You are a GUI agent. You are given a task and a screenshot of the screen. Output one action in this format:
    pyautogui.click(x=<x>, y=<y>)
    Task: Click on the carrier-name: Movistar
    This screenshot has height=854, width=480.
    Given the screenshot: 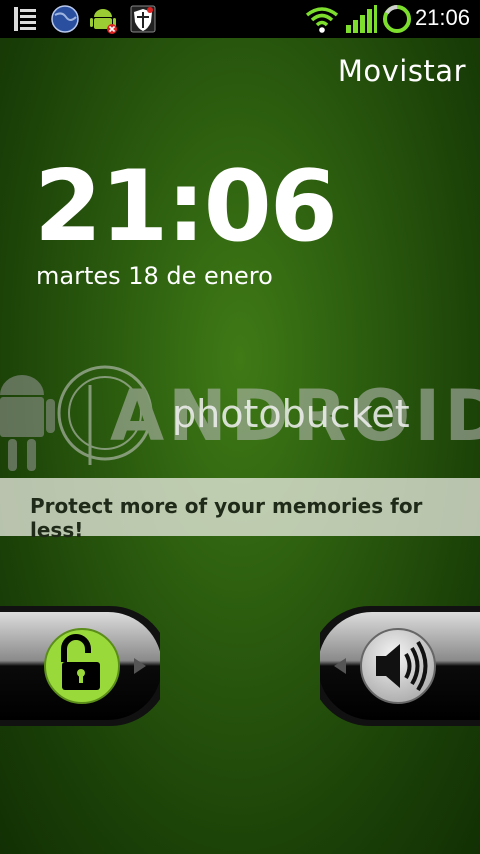 What is the action you would take?
    pyautogui.click(x=401, y=71)
    